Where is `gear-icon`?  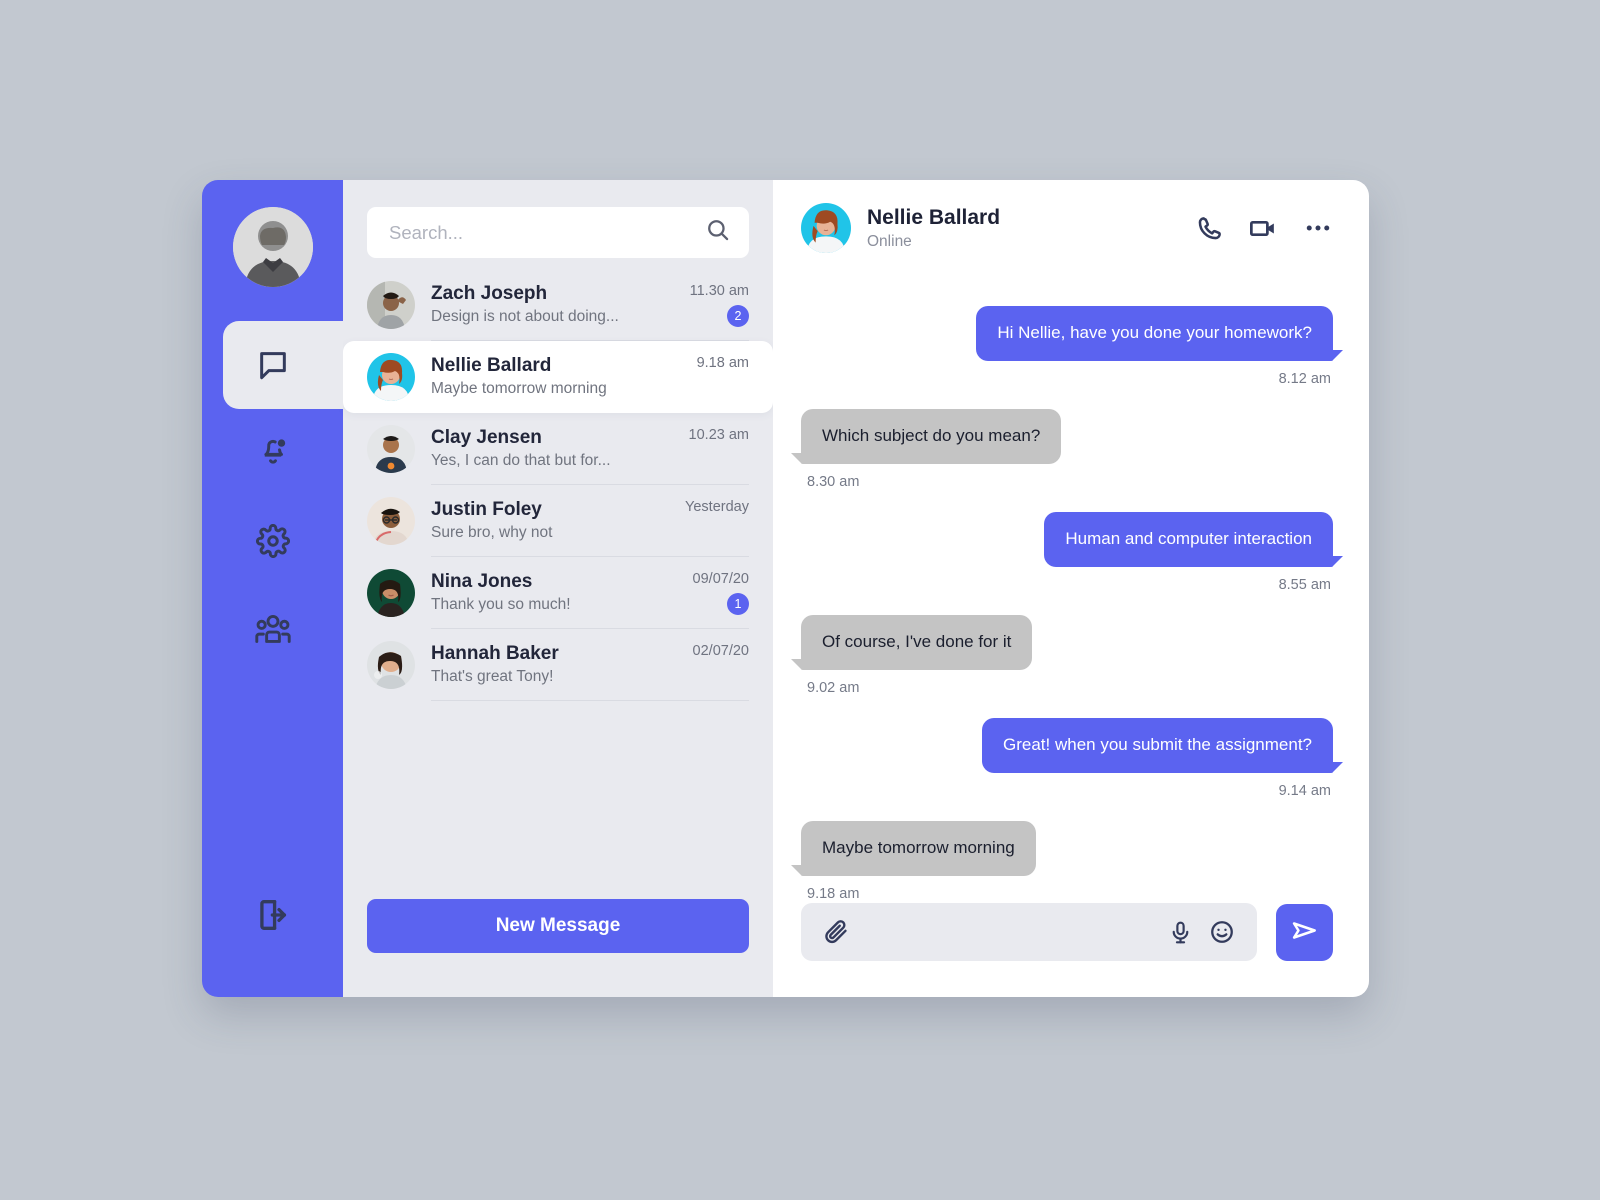 gear-icon is located at coordinates (273, 541).